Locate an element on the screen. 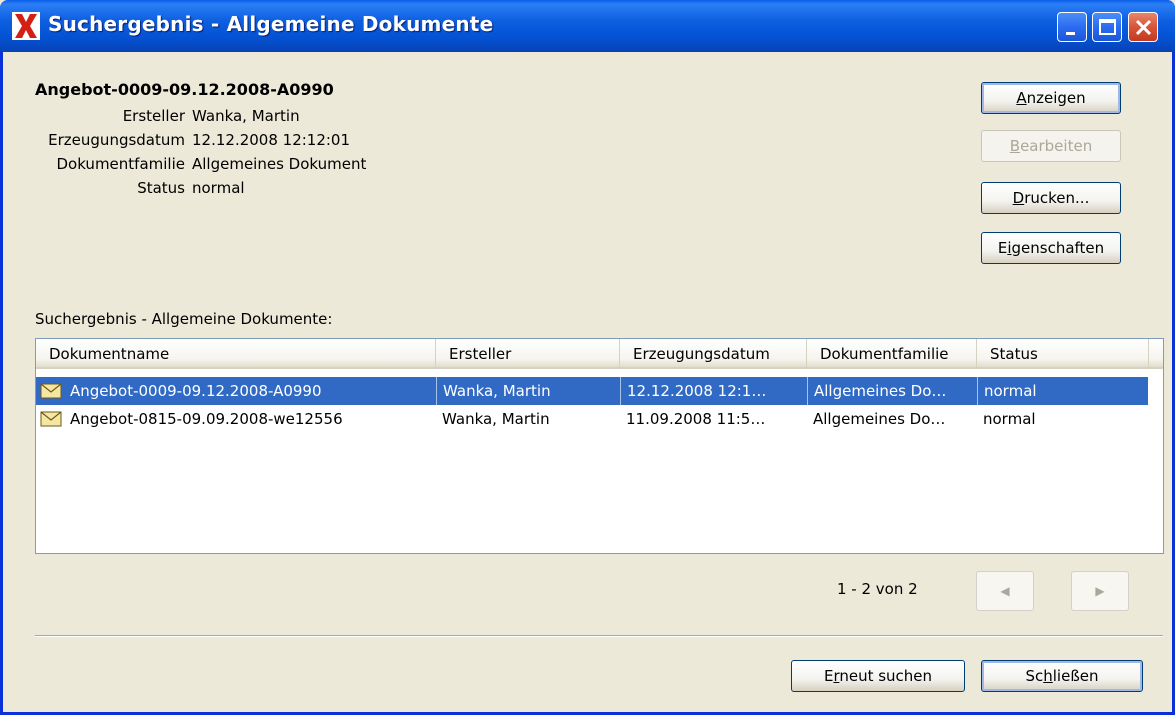 The height and width of the screenshot is (715, 1175). search-again-button: Erneut suchen is located at coordinates (878, 676).